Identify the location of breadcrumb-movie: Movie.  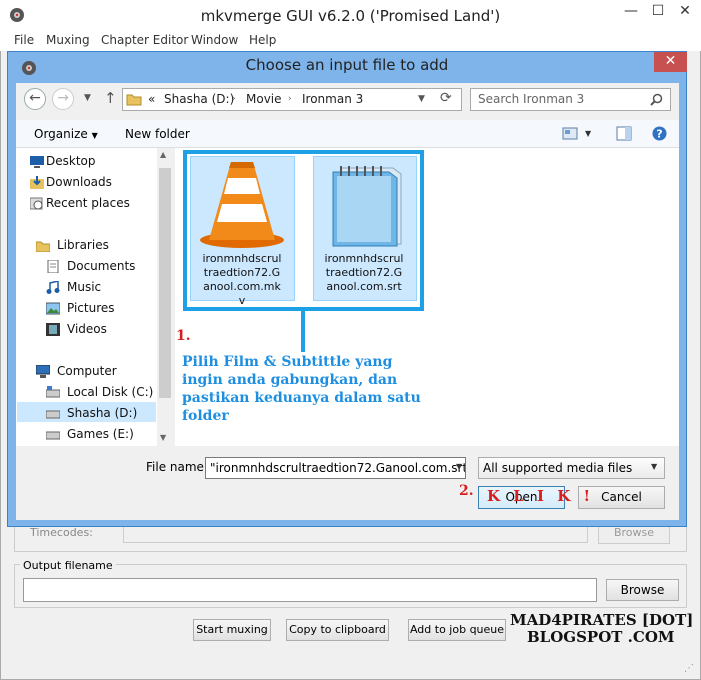
(264, 99).